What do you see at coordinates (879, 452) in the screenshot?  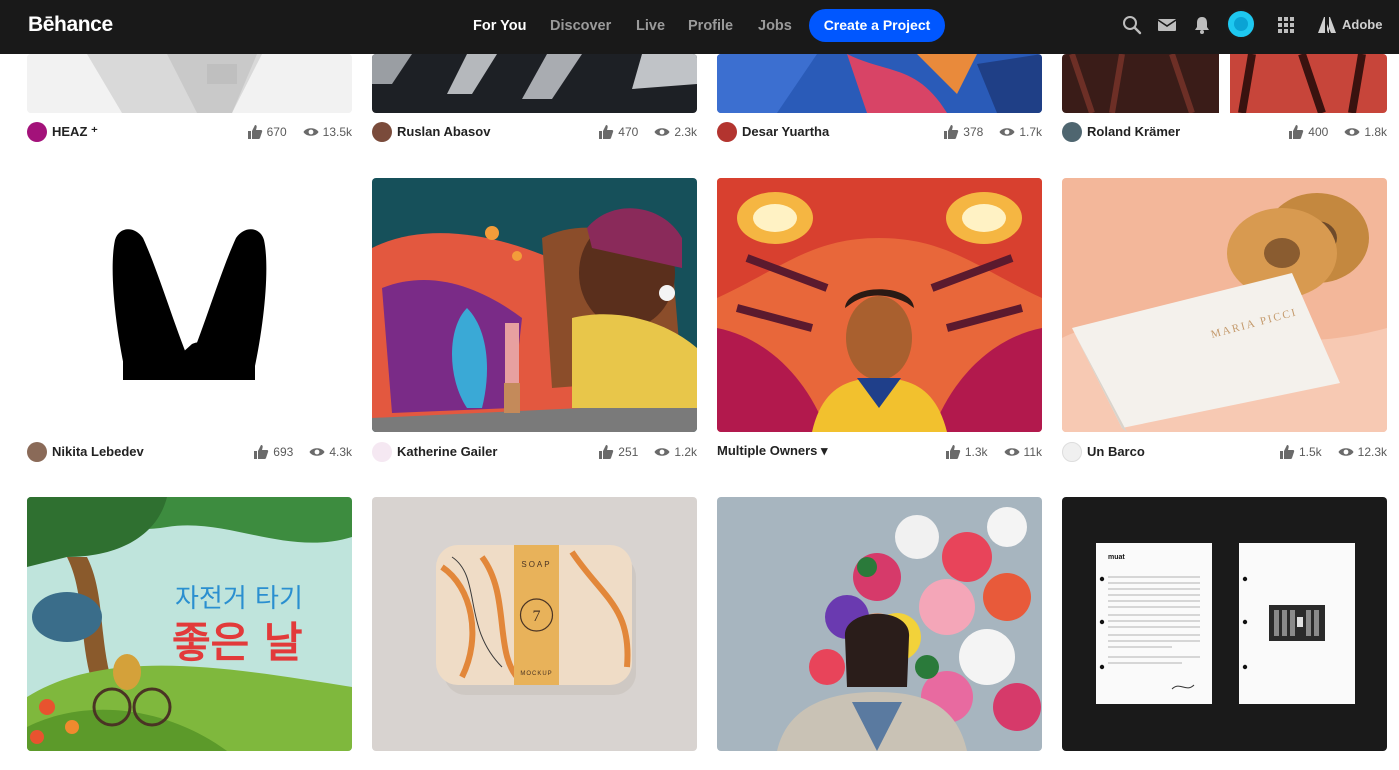 I see `project-meta: Multiple Owners ▾ 1.3k 11k` at bounding box center [879, 452].